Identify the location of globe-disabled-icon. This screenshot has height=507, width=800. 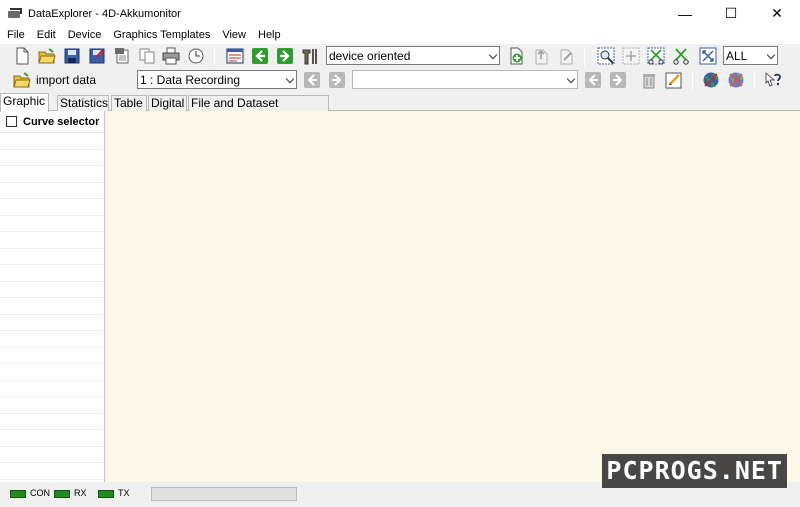
(736, 80).